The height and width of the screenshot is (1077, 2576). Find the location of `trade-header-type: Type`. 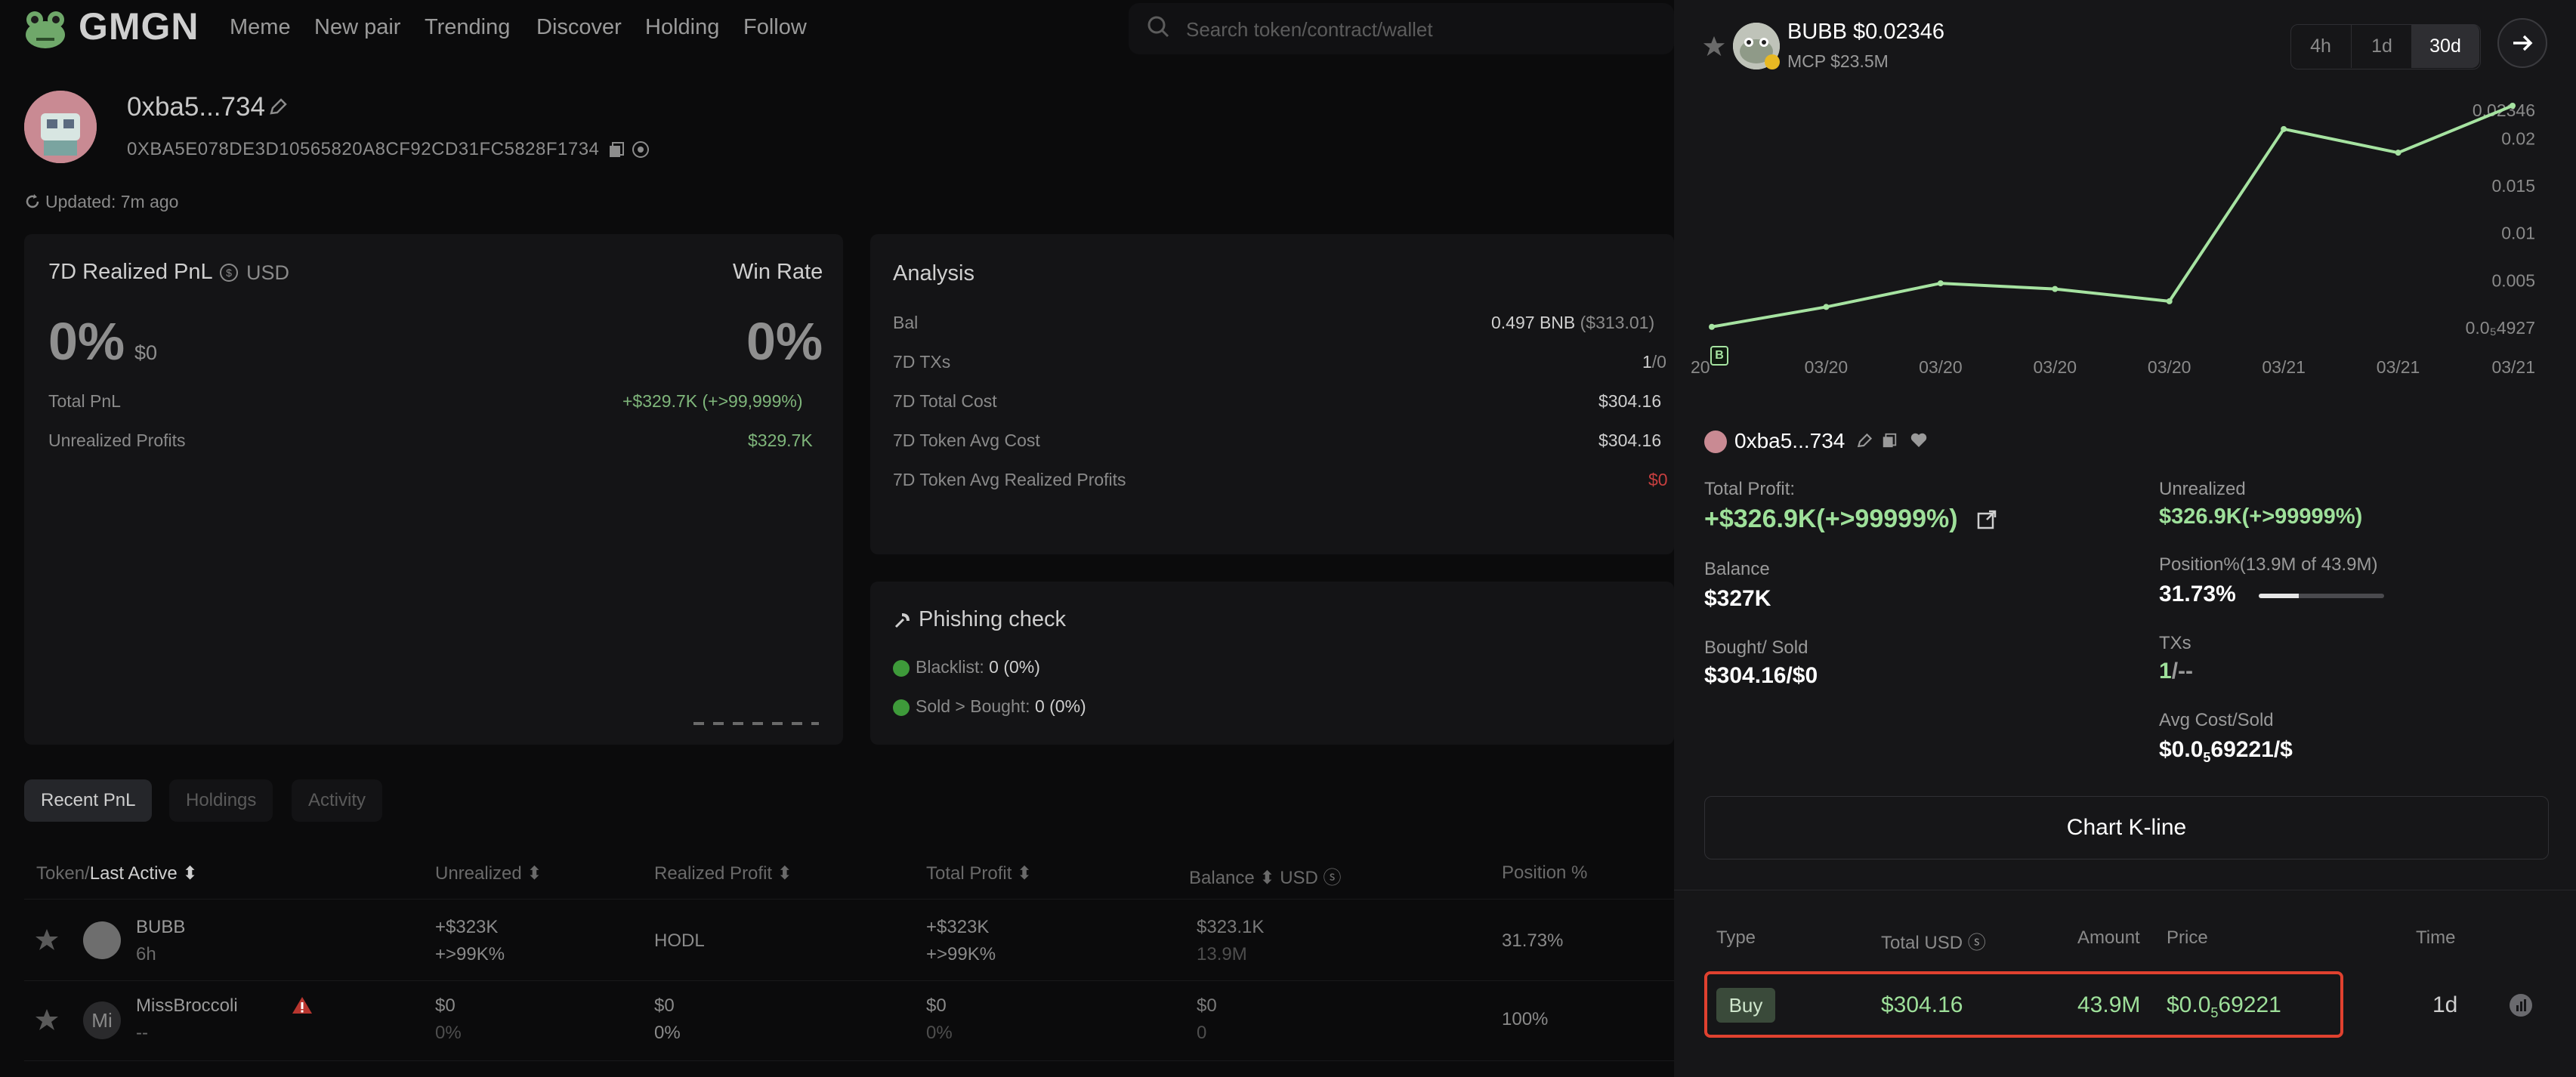

trade-header-type: Type is located at coordinates (1736, 937).